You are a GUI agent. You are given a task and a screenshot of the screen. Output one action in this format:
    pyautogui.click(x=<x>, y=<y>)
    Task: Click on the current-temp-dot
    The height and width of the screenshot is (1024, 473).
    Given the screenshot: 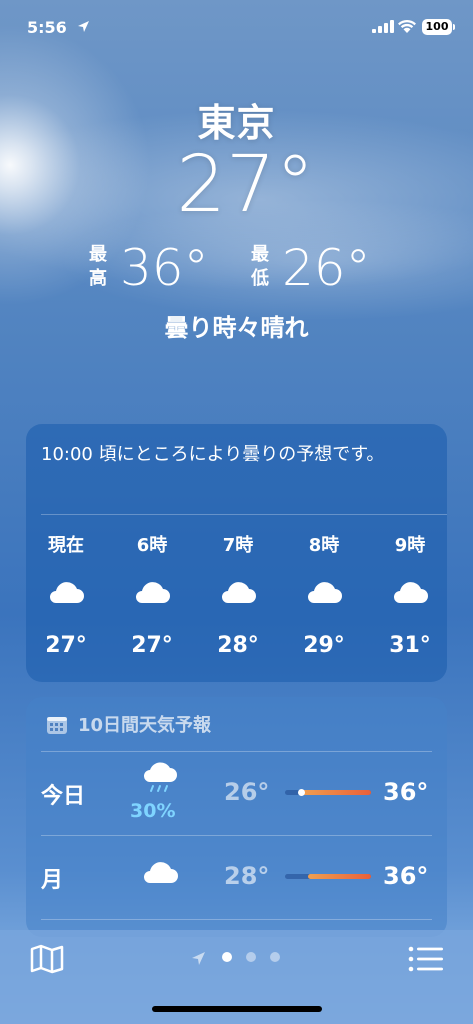 What is the action you would take?
    pyautogui.click(x=301, y=792)
    